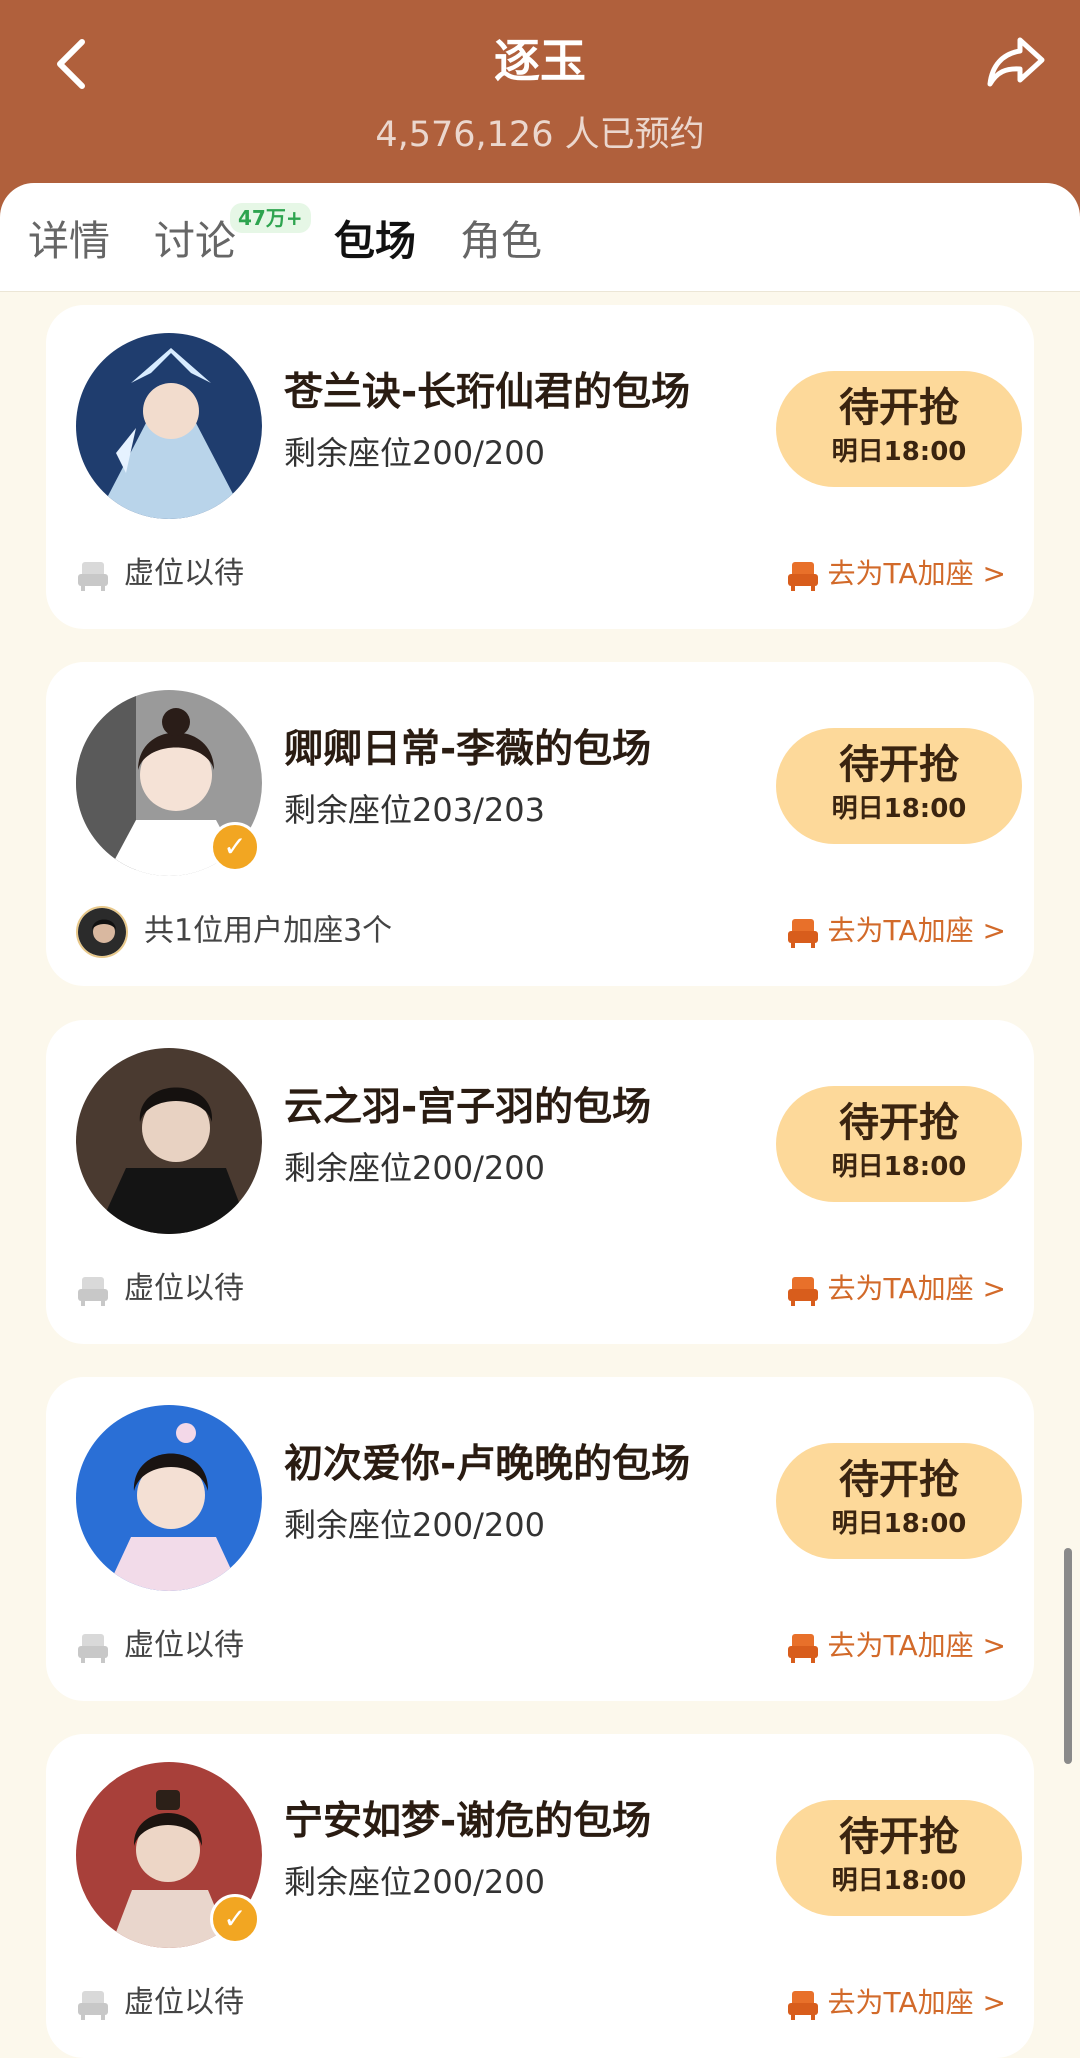 The image size is (1080, 2058). Describe the element at coordinates (487, 392) in the screenshot. I see `screening-title: 苍兰诀-长珩仙君的包场` at that location.